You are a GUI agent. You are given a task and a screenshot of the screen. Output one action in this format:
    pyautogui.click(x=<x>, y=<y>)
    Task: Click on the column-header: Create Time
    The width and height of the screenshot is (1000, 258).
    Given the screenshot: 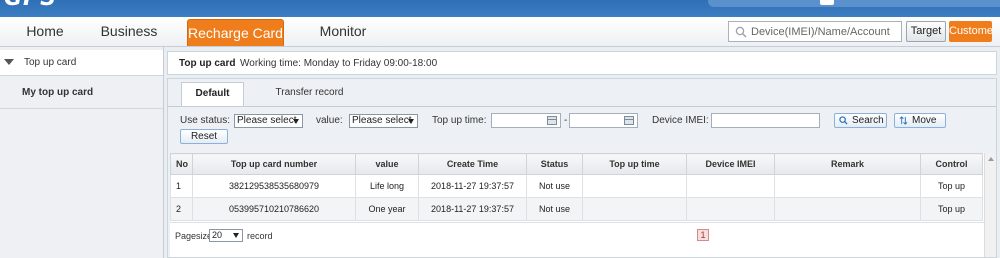 What is the action you would take?
    pyautogui.click(x=472, y=164)
    